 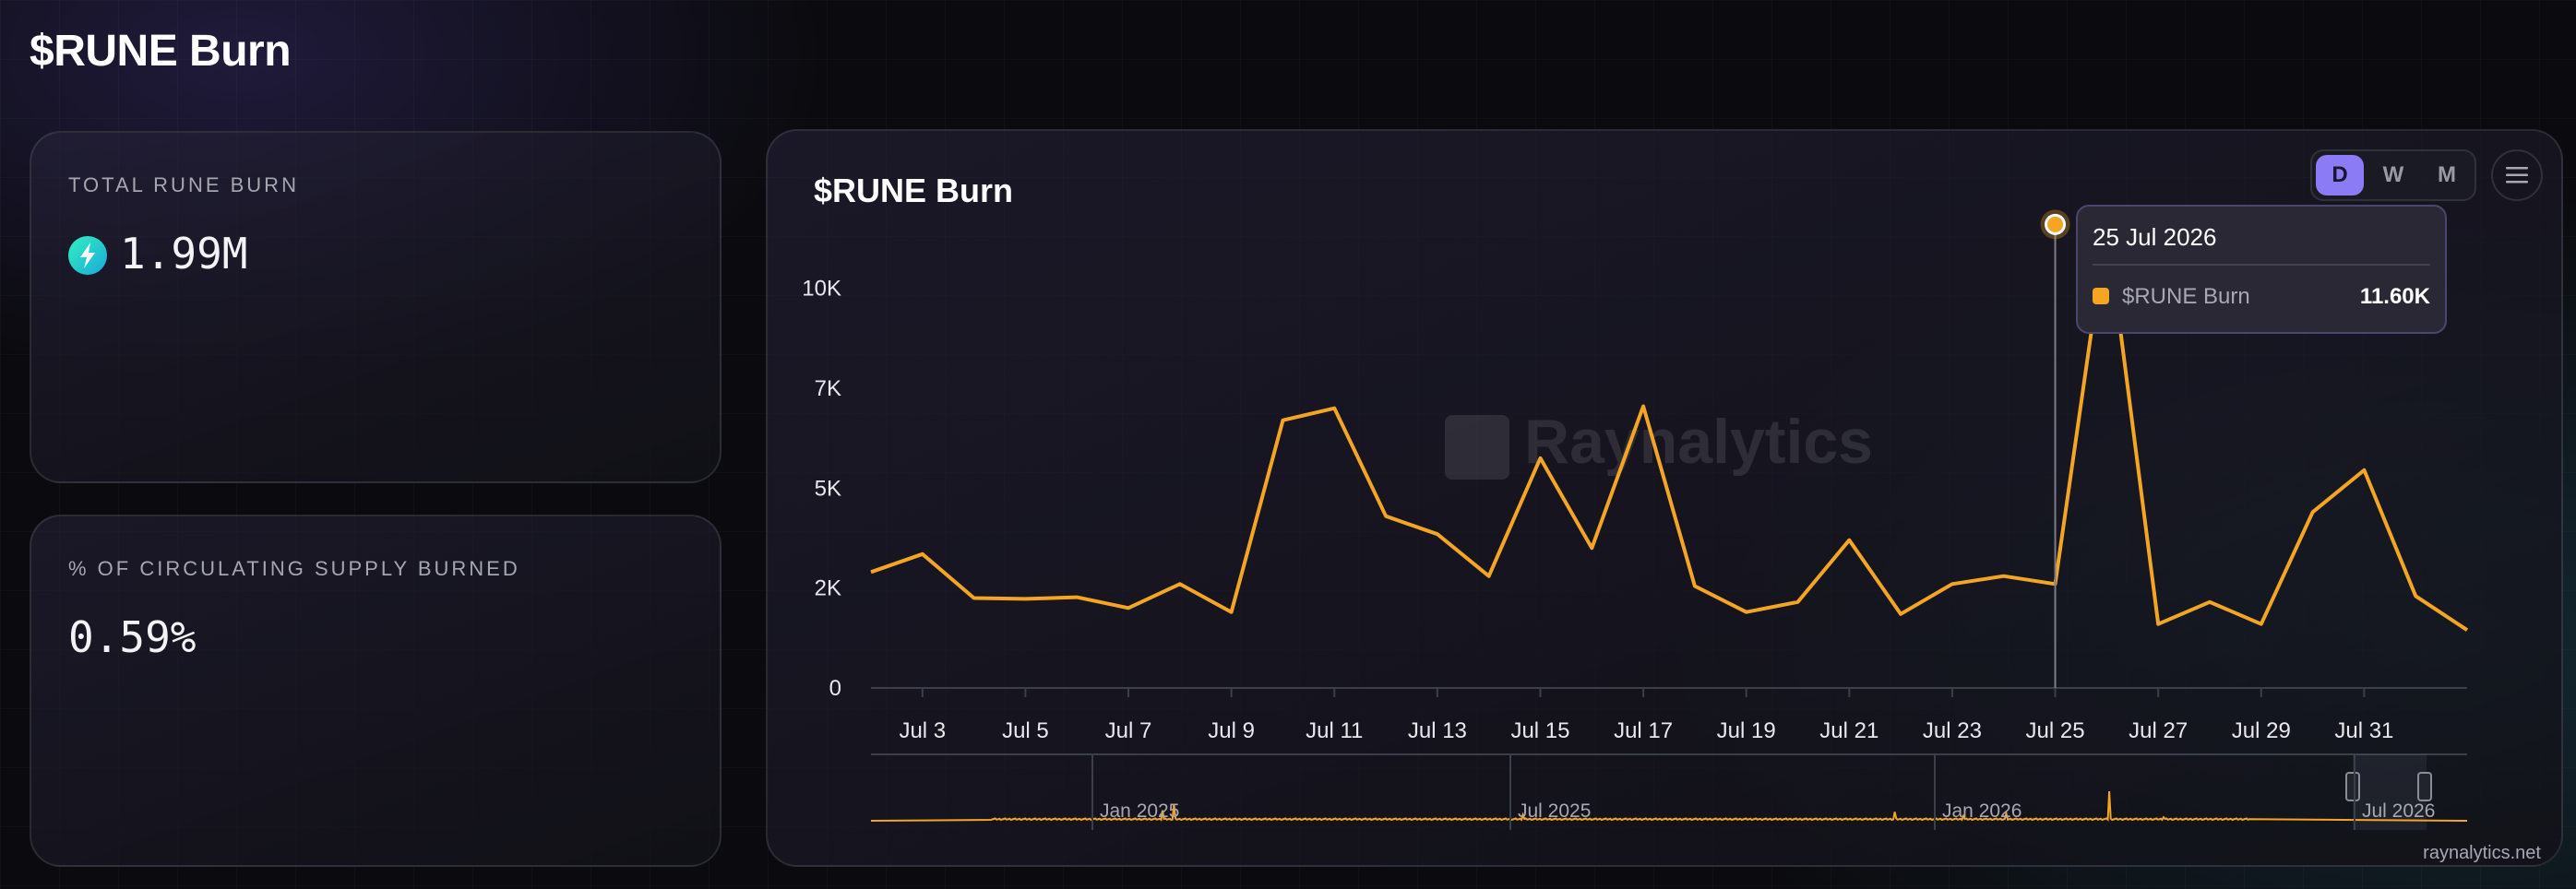 I want to click on y-tick-label: 10K, so click(x=822, y=289).